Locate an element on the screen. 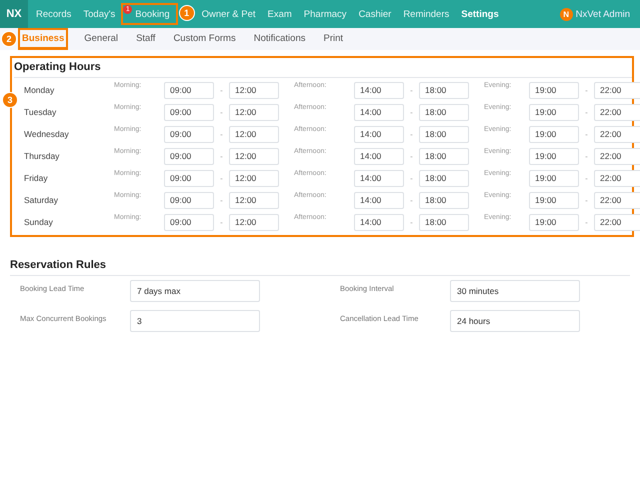 The height and width of the screenshot is (500, 640). input-field: 30 minutes is located at coordinates (515, 291).